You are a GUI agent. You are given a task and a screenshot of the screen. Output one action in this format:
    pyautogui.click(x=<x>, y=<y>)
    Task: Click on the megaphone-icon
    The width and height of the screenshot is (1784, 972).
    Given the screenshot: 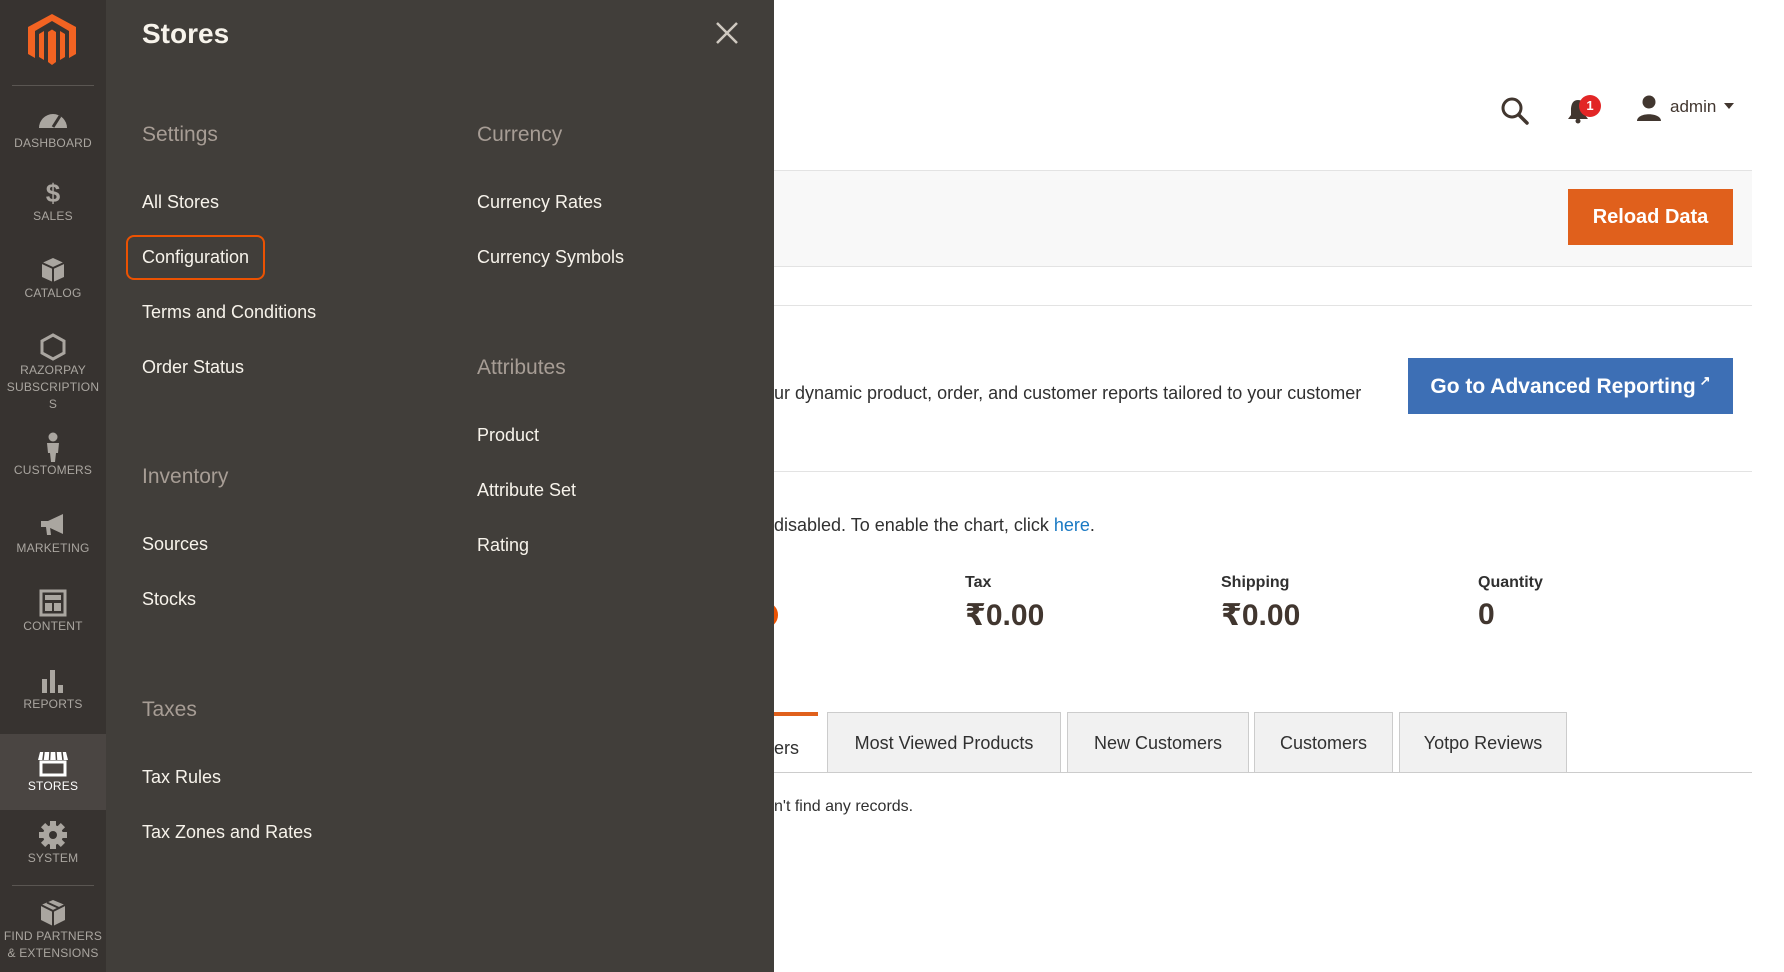 What is the action you would take?
    pyautogui.click(x=52, y=524)
    